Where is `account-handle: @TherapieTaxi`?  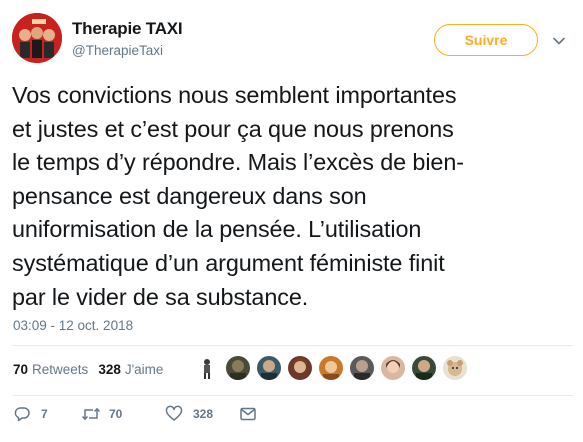
account-handle: @TherapieTaxi is located at coordinates (117, 50).